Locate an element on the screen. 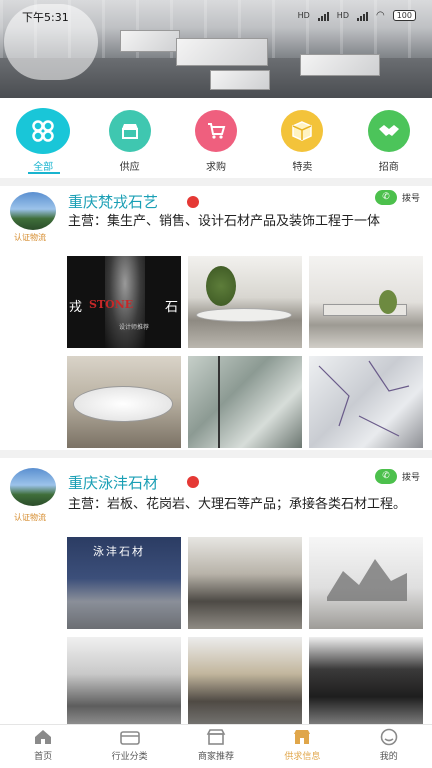 Image resolution: width=432 pixels, height=768 pixels. category-label: 全部 is located at coordinates (43, 167).